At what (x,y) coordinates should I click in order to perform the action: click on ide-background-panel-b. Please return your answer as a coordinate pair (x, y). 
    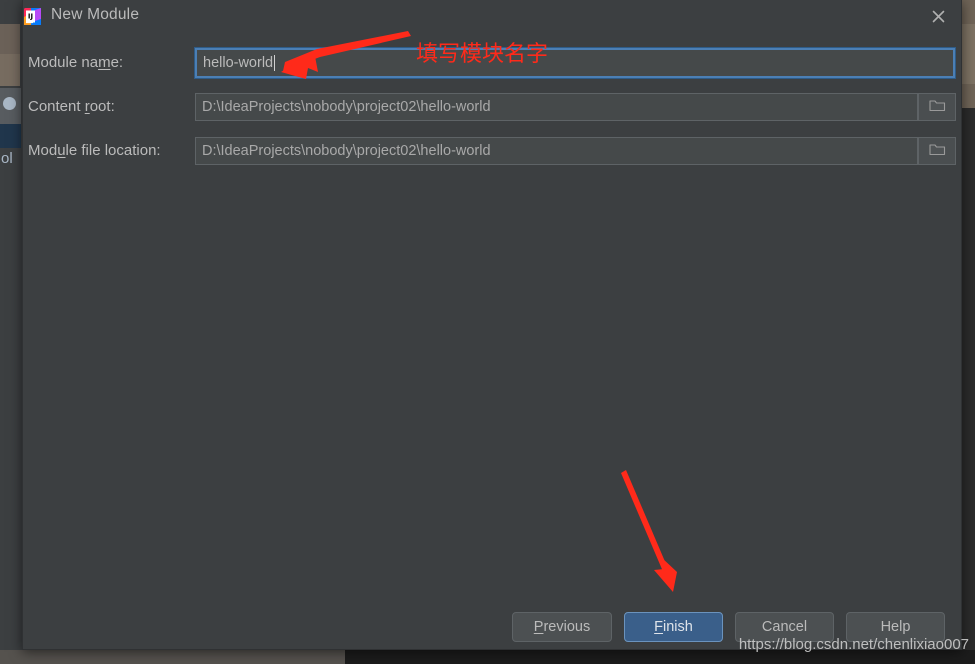
    Looking at the image, I should click on (10, 70).